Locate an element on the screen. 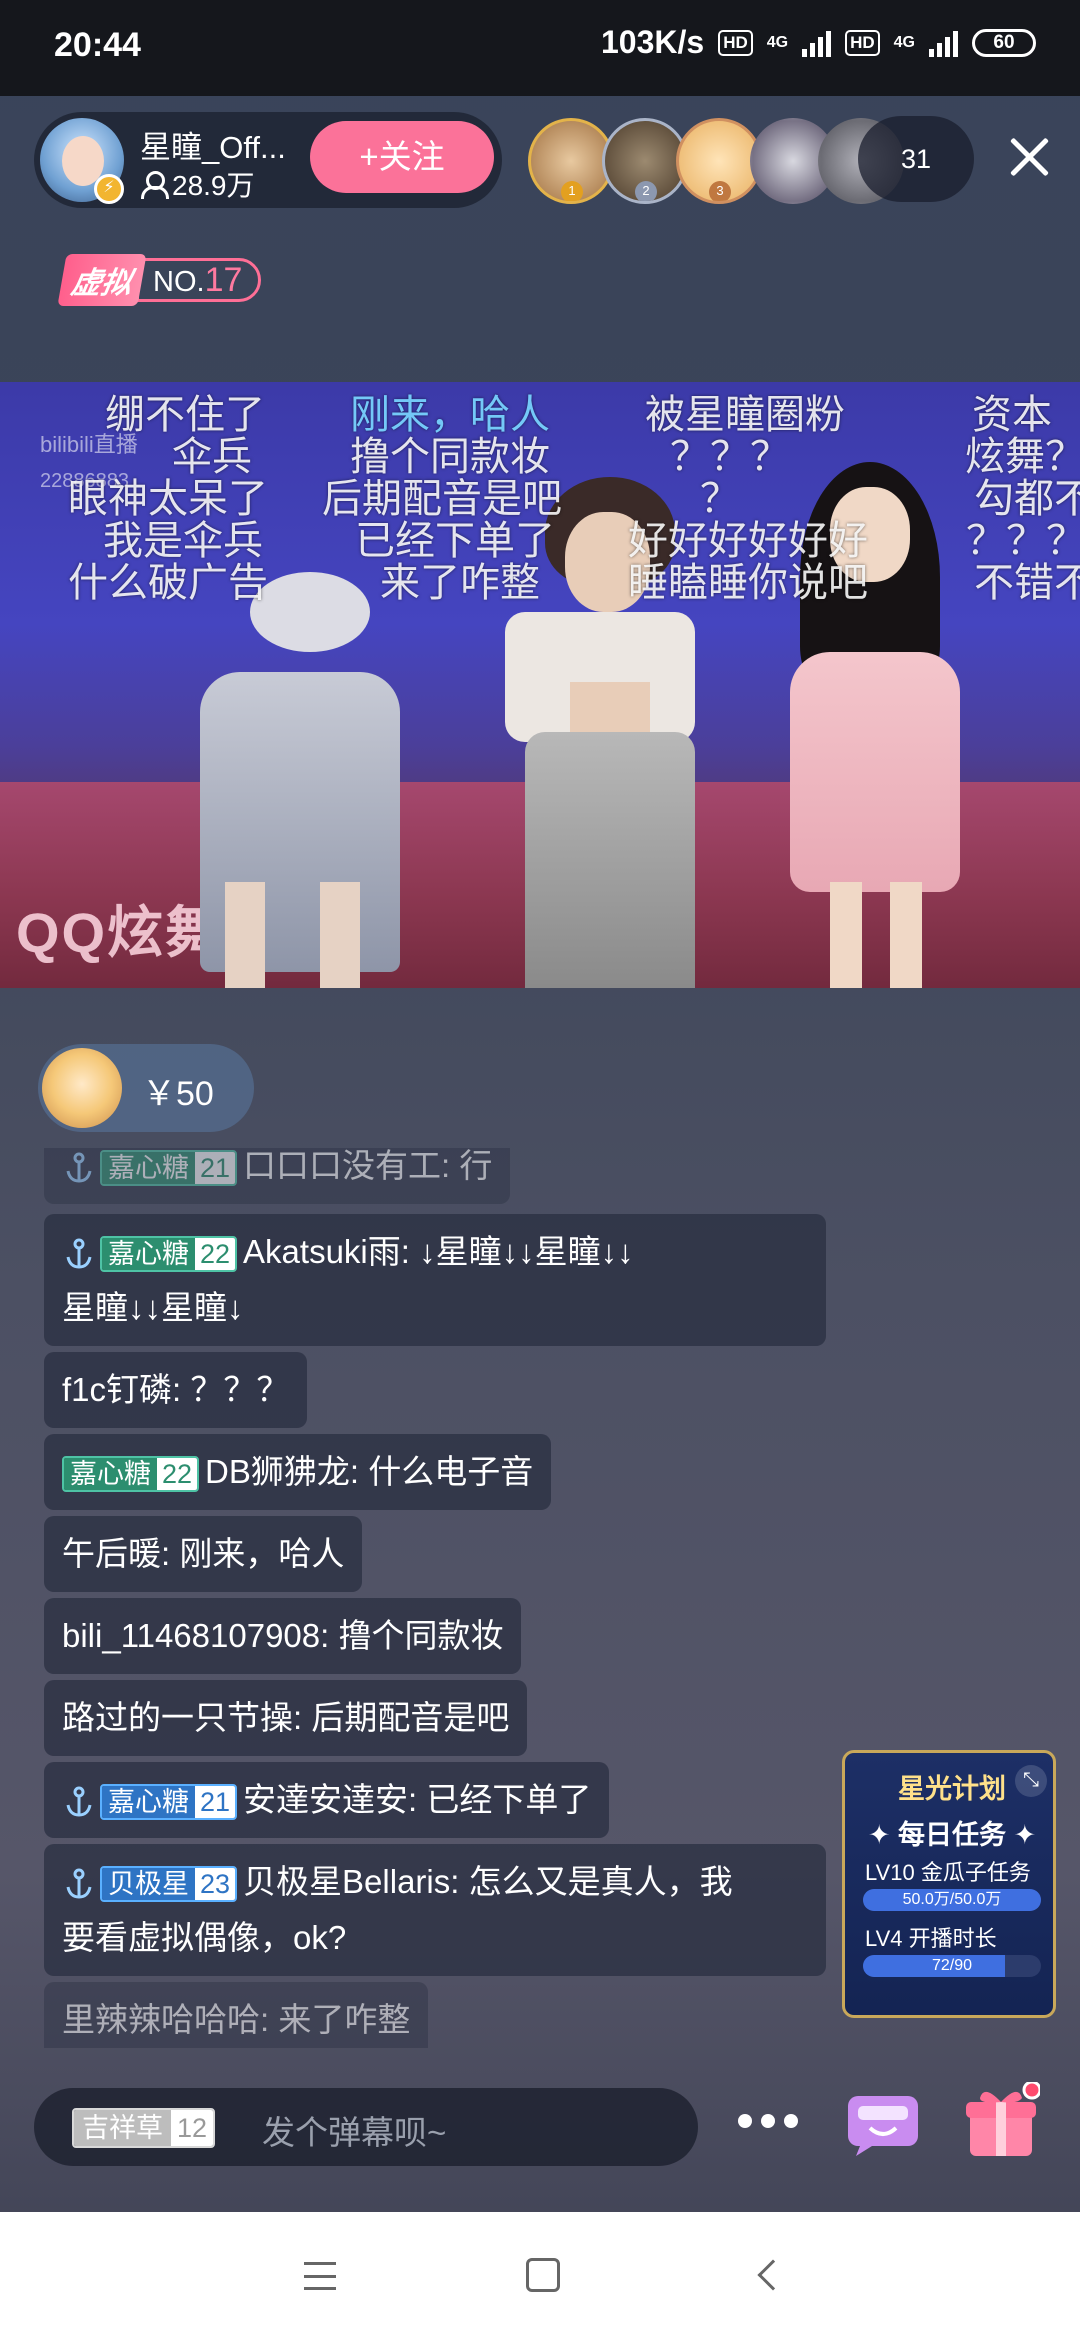  home-icon is located at coordinates (543, 2275).